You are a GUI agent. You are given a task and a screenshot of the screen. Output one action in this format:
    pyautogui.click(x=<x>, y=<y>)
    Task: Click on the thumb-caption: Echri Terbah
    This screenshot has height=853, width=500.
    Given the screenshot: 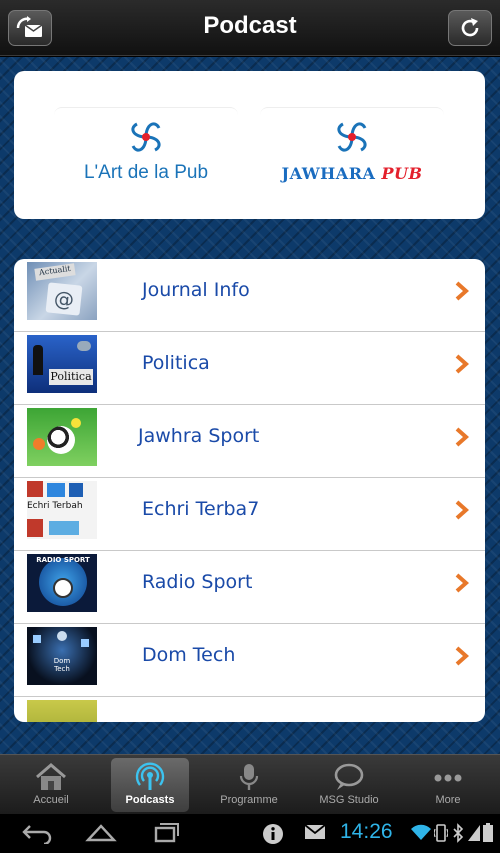 What is the action you would take?
    pyautogui.click(x=55, y=506)
    